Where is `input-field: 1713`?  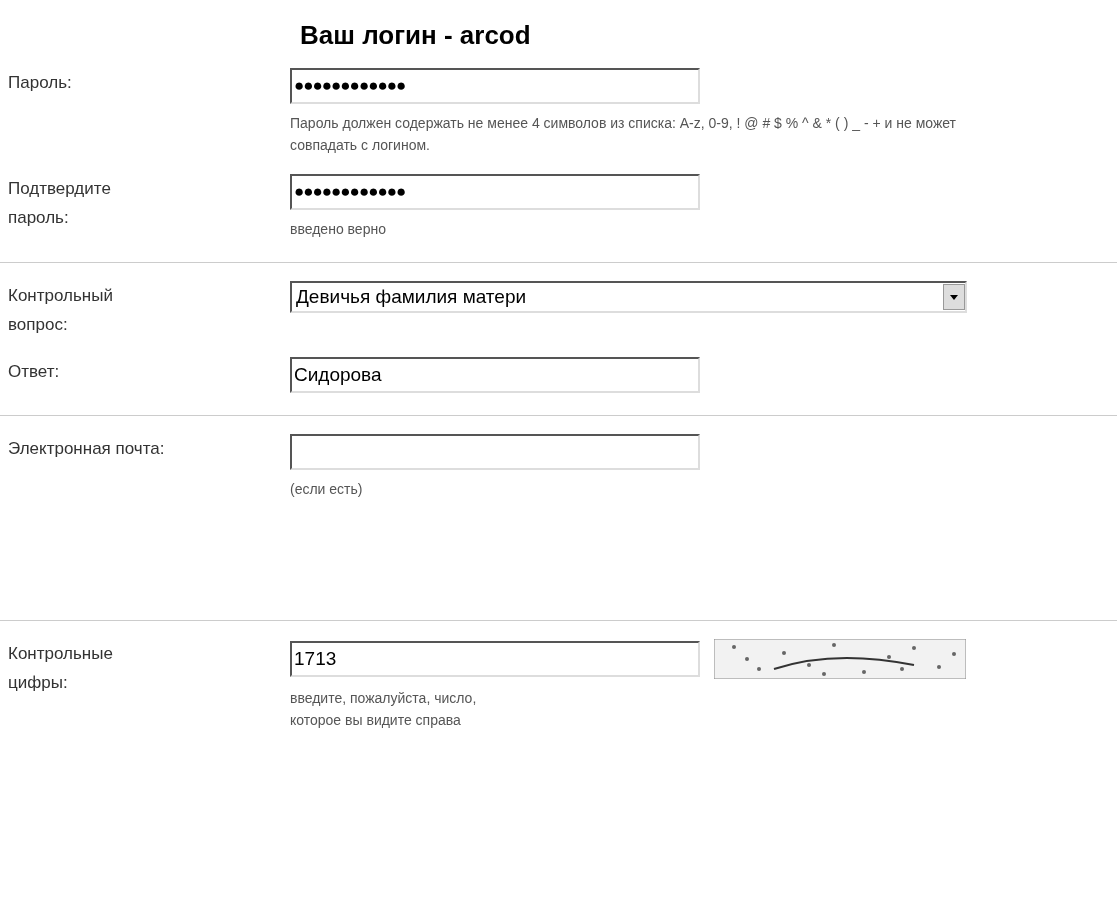 input-field: 1713 is located at coordinates (495, 659).